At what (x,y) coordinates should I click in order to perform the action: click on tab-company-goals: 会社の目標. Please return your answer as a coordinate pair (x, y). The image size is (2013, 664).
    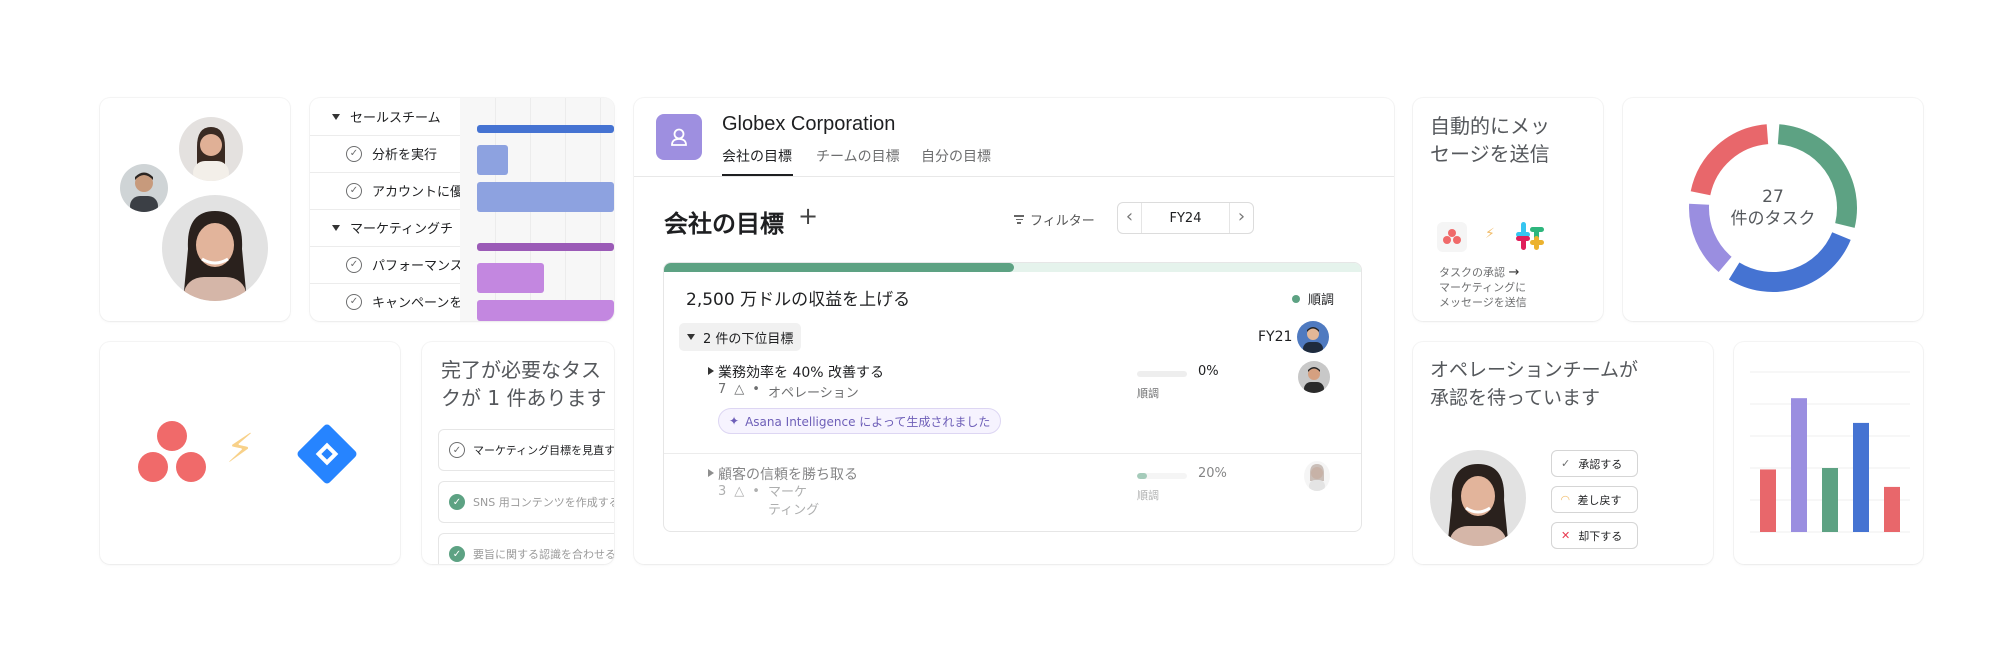
    Looking at the image, I should click on (757, 156).